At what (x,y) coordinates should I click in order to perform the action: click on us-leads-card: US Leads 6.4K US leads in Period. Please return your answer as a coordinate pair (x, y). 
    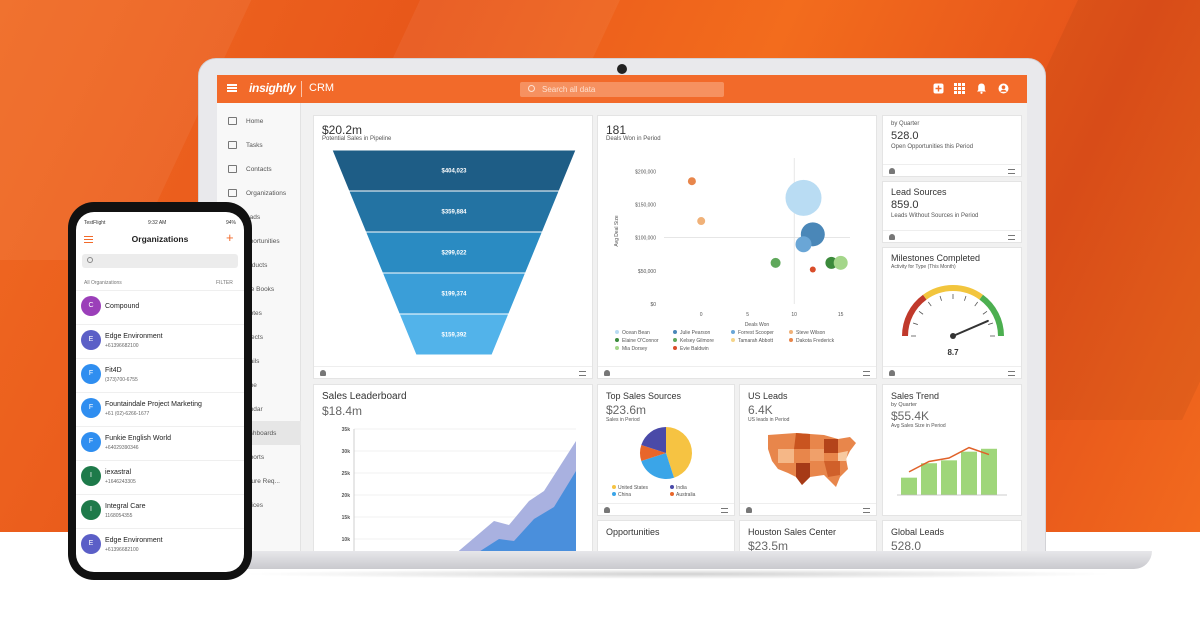
    Looking at the image, I should click on (808, 450).